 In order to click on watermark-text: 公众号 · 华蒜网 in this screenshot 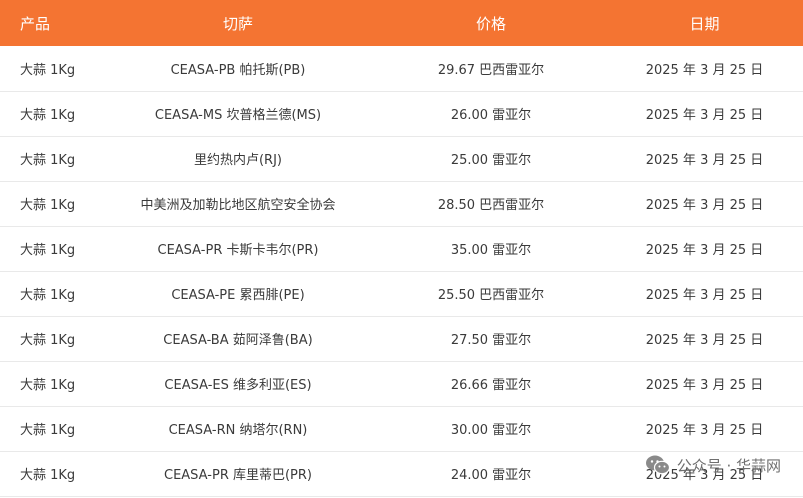, I will do `click(728, 465)`.